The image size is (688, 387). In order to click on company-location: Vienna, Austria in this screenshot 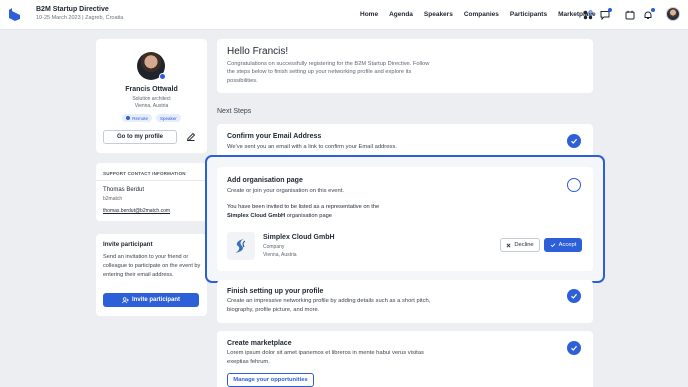, I will do `click(280, 255)`.